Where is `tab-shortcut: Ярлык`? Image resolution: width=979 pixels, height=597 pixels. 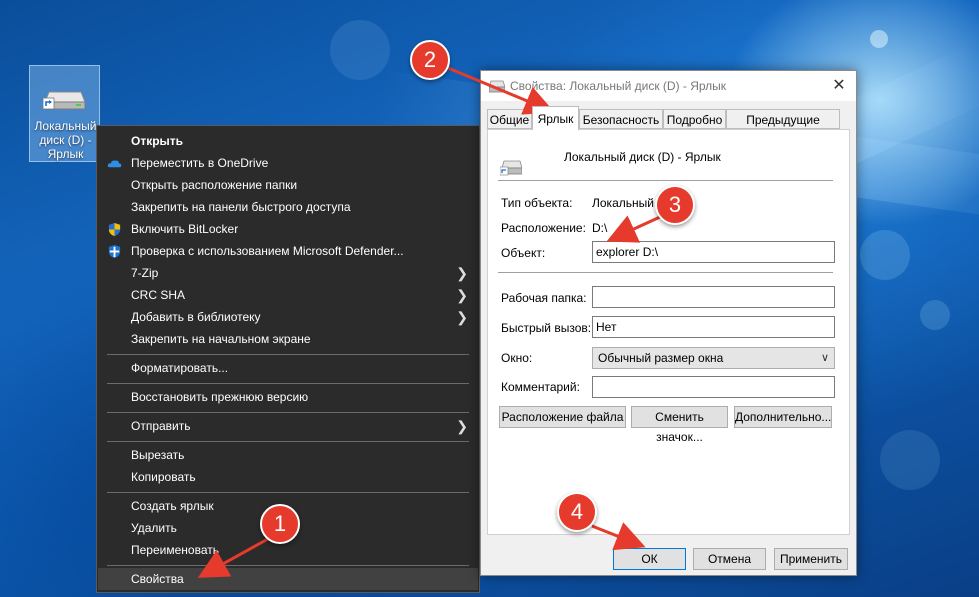
tab-shortcut: Ярлык is located at coordinates (555, 118).